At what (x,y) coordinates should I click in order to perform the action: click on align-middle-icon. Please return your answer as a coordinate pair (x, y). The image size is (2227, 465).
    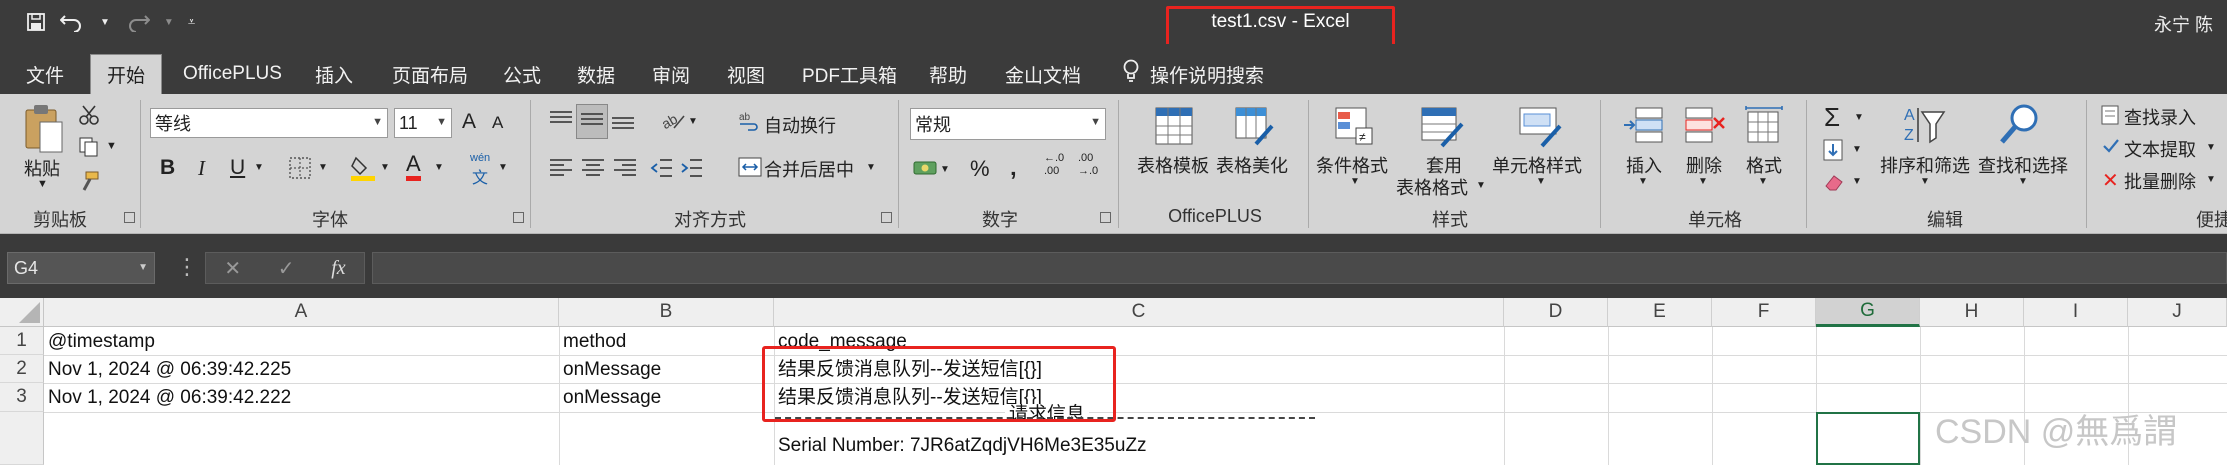
    Looking at the image, I should click on (592, 121).